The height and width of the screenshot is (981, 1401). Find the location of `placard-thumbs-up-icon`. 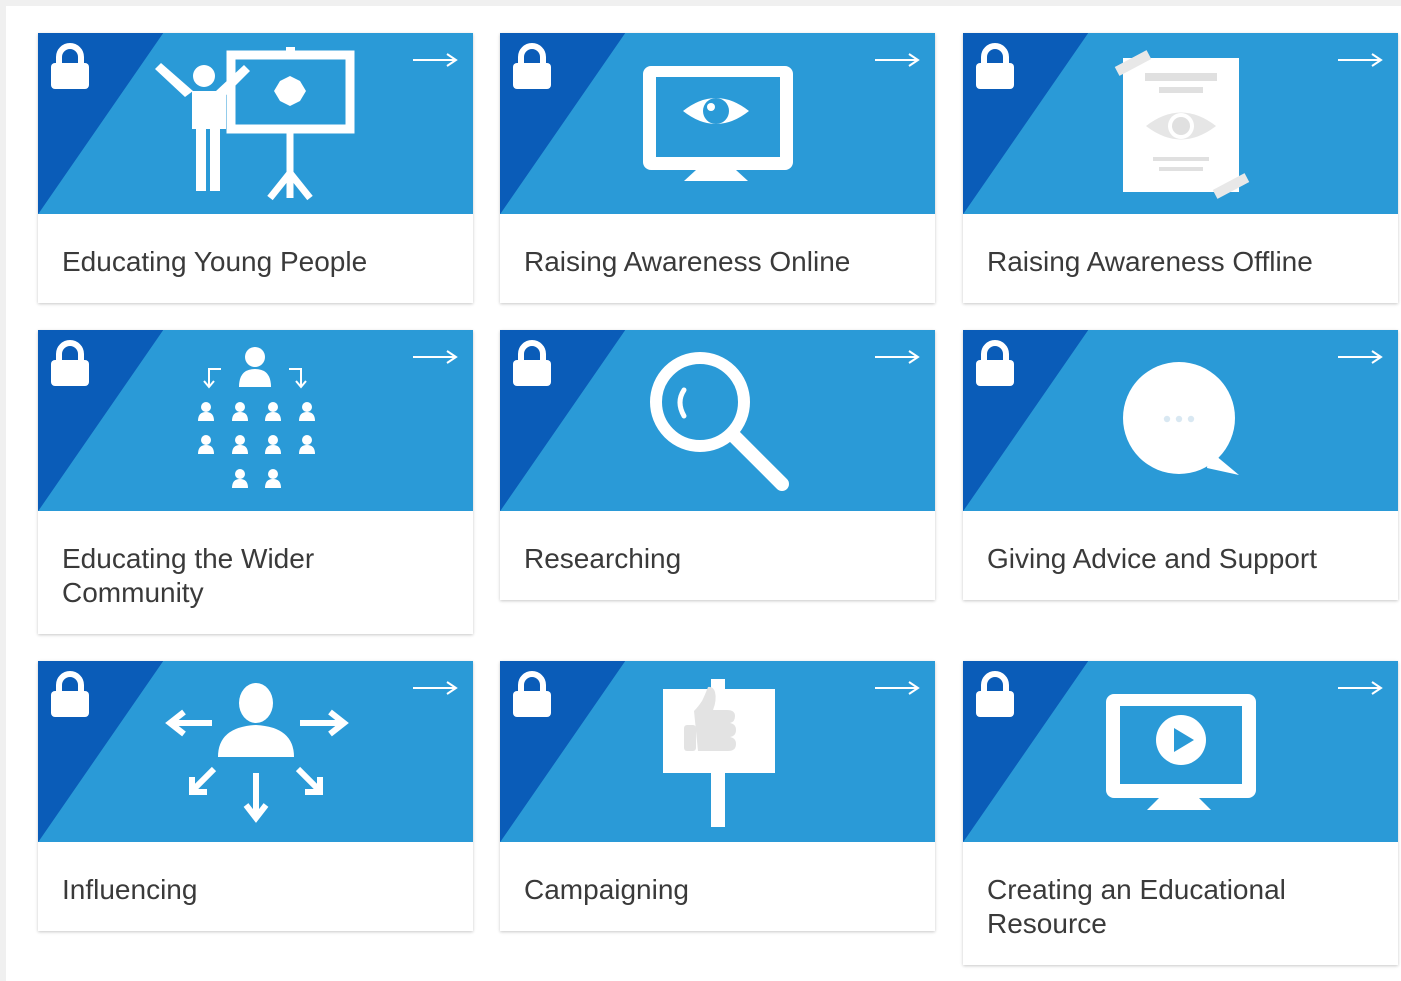

placard-thumbs-up-icon is located at coordinates (719, 753).